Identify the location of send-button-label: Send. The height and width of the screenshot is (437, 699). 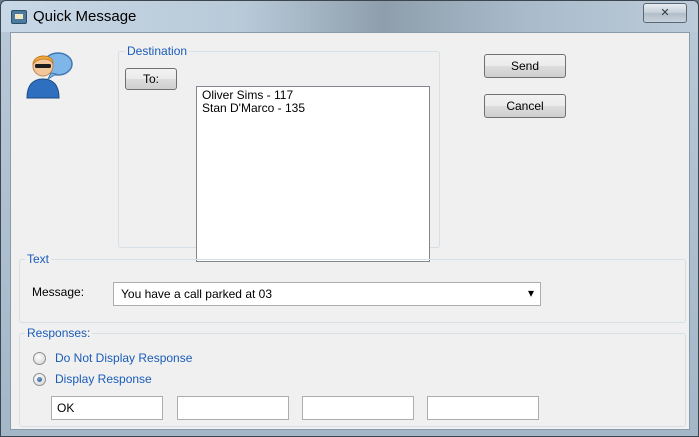
(525, 66).